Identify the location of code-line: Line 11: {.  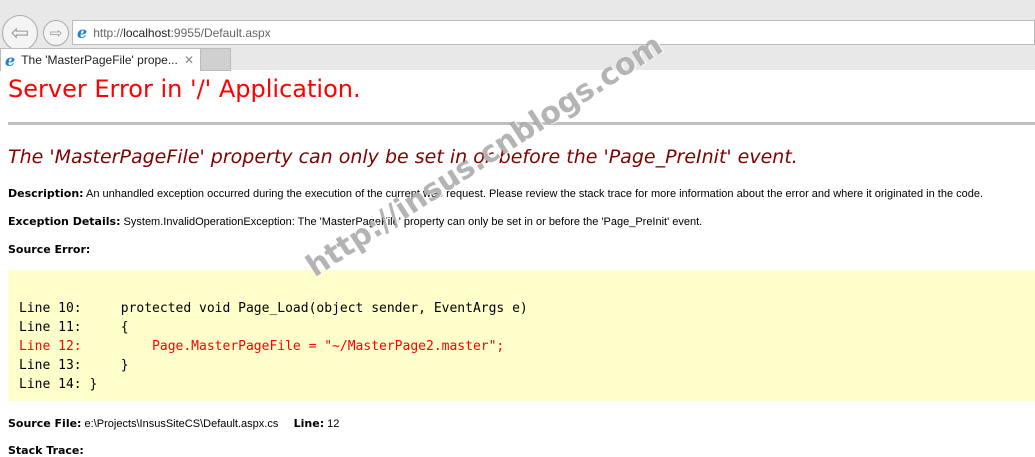
(74, 327).